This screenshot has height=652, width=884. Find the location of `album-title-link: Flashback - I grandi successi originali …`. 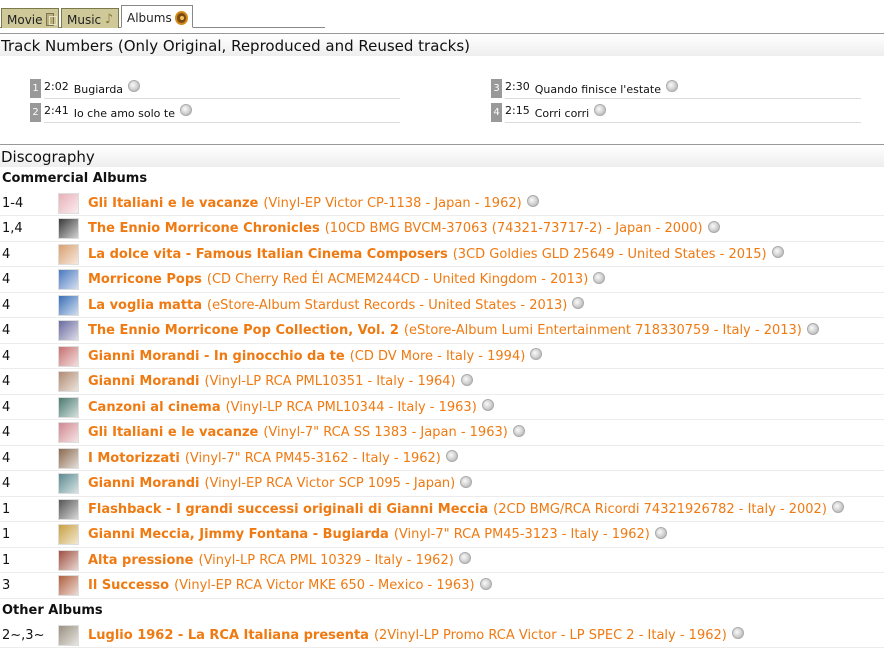

album-title-link: Flashback - I grandi successi originali … is located at coordinates (288, 509).